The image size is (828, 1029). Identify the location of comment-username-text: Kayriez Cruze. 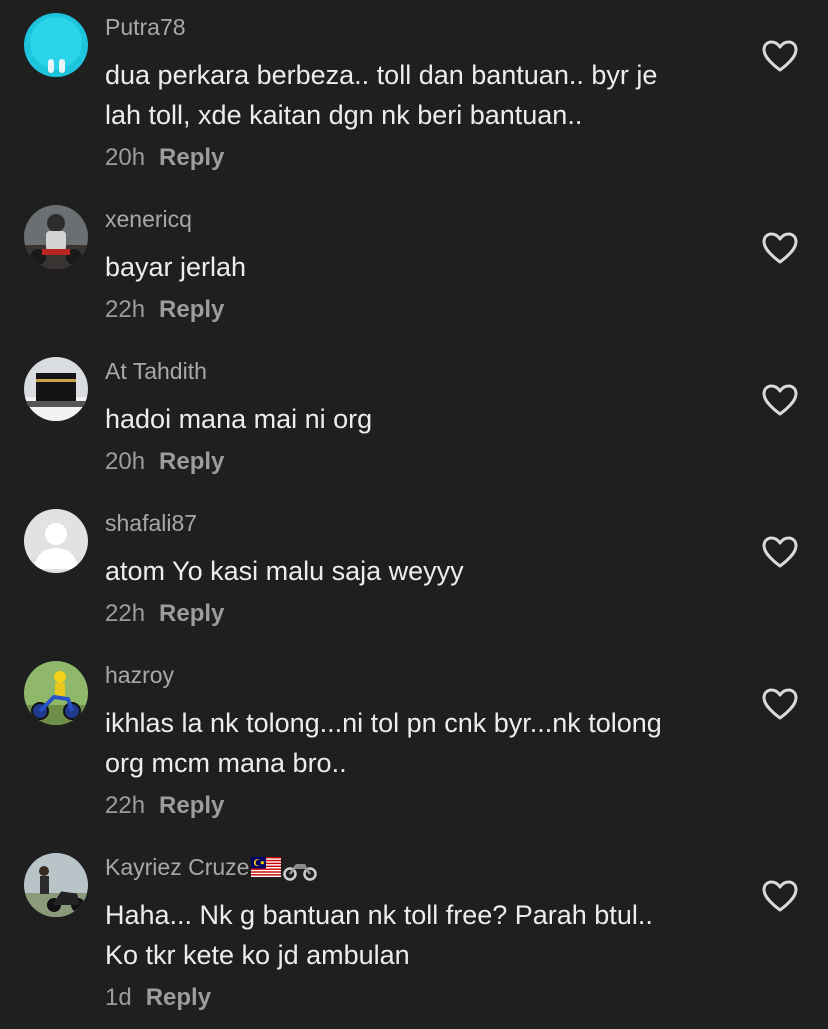
(177, 867).